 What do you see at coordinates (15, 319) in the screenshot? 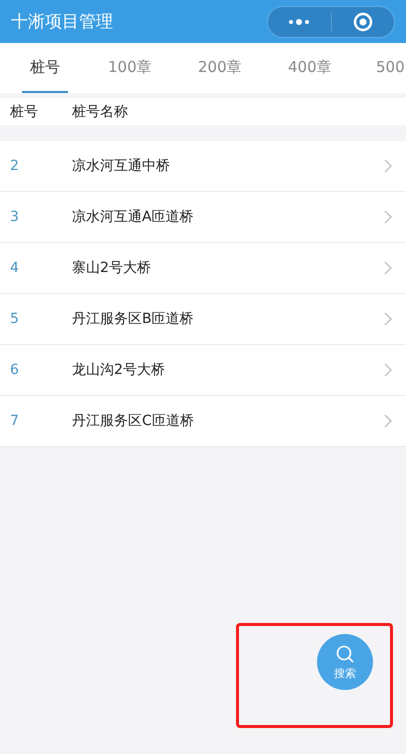
I see `row-number: 5` at bounding box center [15, 319].